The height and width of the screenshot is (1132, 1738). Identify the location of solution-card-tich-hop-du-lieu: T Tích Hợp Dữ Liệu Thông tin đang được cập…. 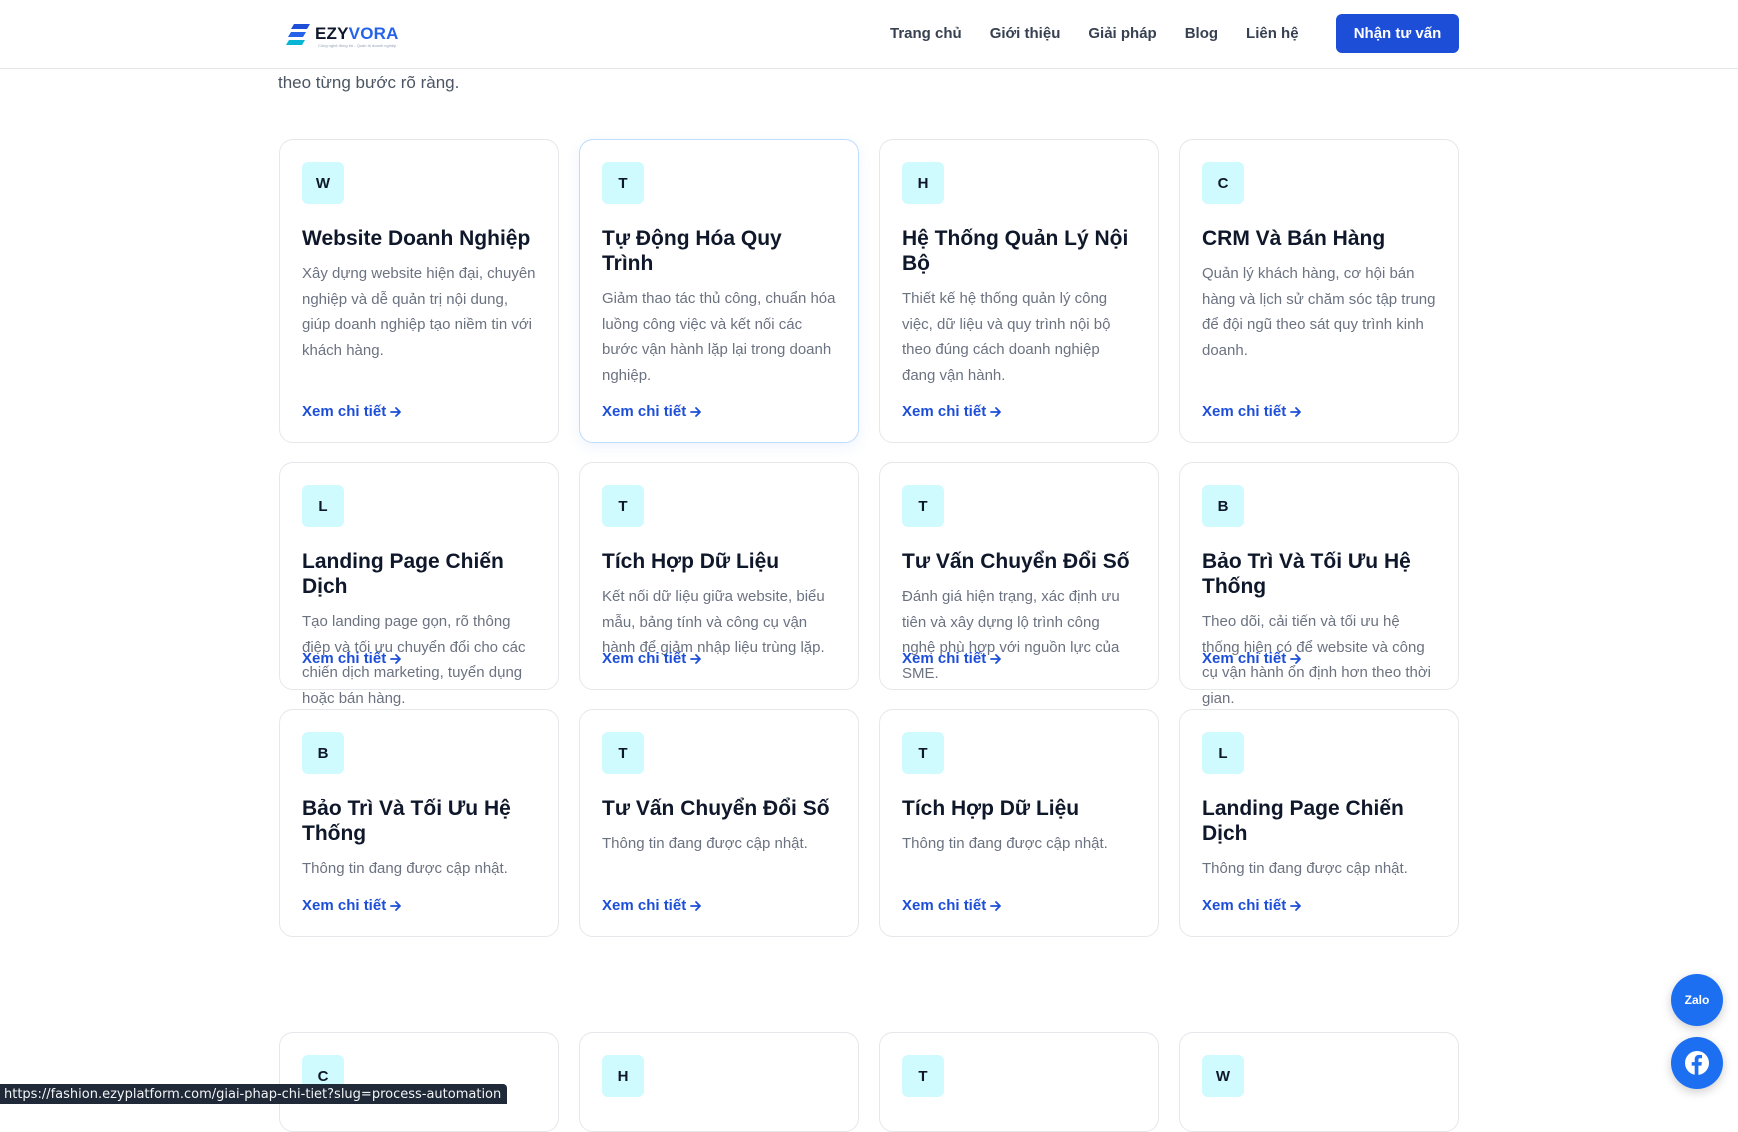
(1019, 823).